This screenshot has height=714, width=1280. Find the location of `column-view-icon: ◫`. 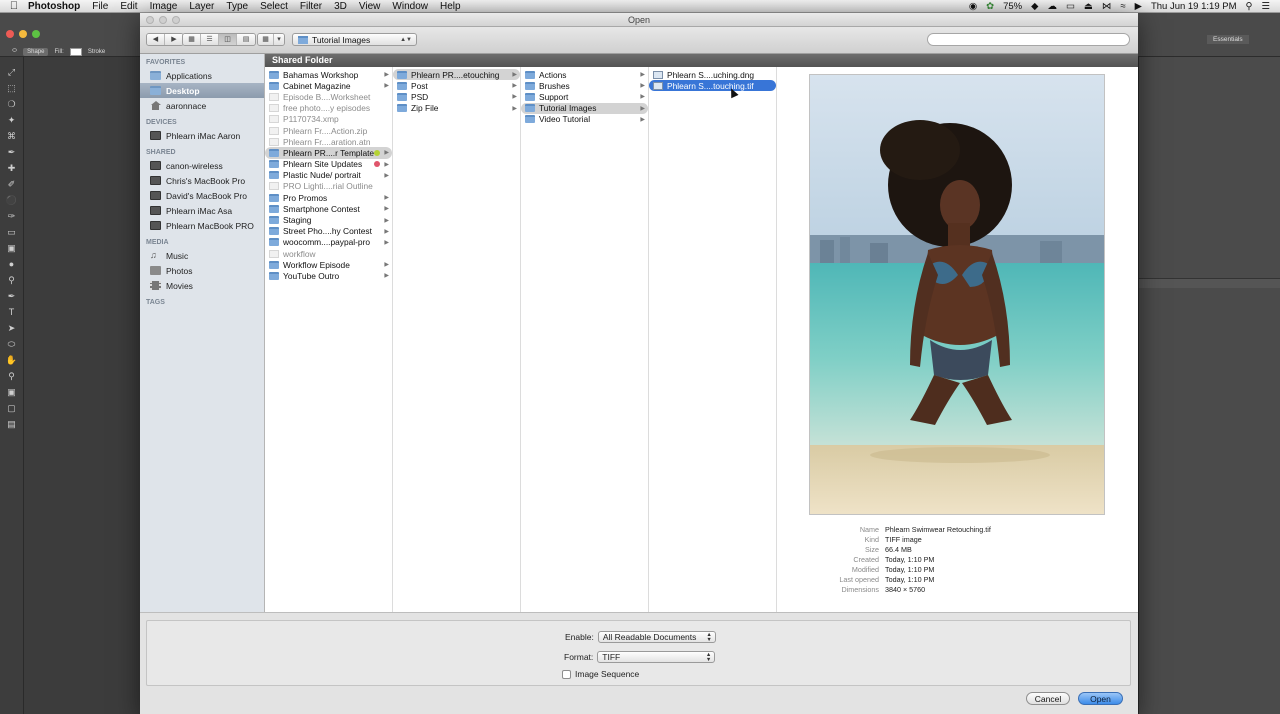

column-view-icon: ◫ is located at coordinates (228, 39).